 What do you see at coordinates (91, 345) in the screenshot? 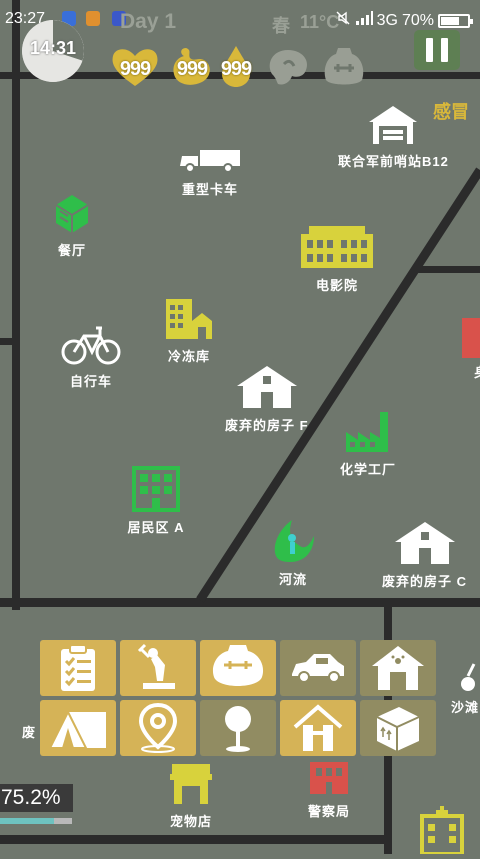
I see `bicycle-icon` at bounding box center [91, 345].